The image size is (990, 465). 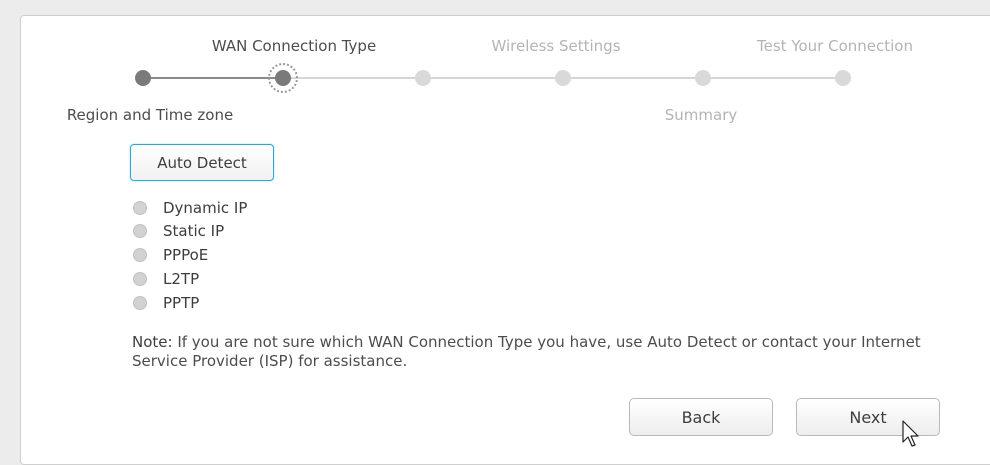 I want to click on radio-pppoe, so click(x=140, y=255).